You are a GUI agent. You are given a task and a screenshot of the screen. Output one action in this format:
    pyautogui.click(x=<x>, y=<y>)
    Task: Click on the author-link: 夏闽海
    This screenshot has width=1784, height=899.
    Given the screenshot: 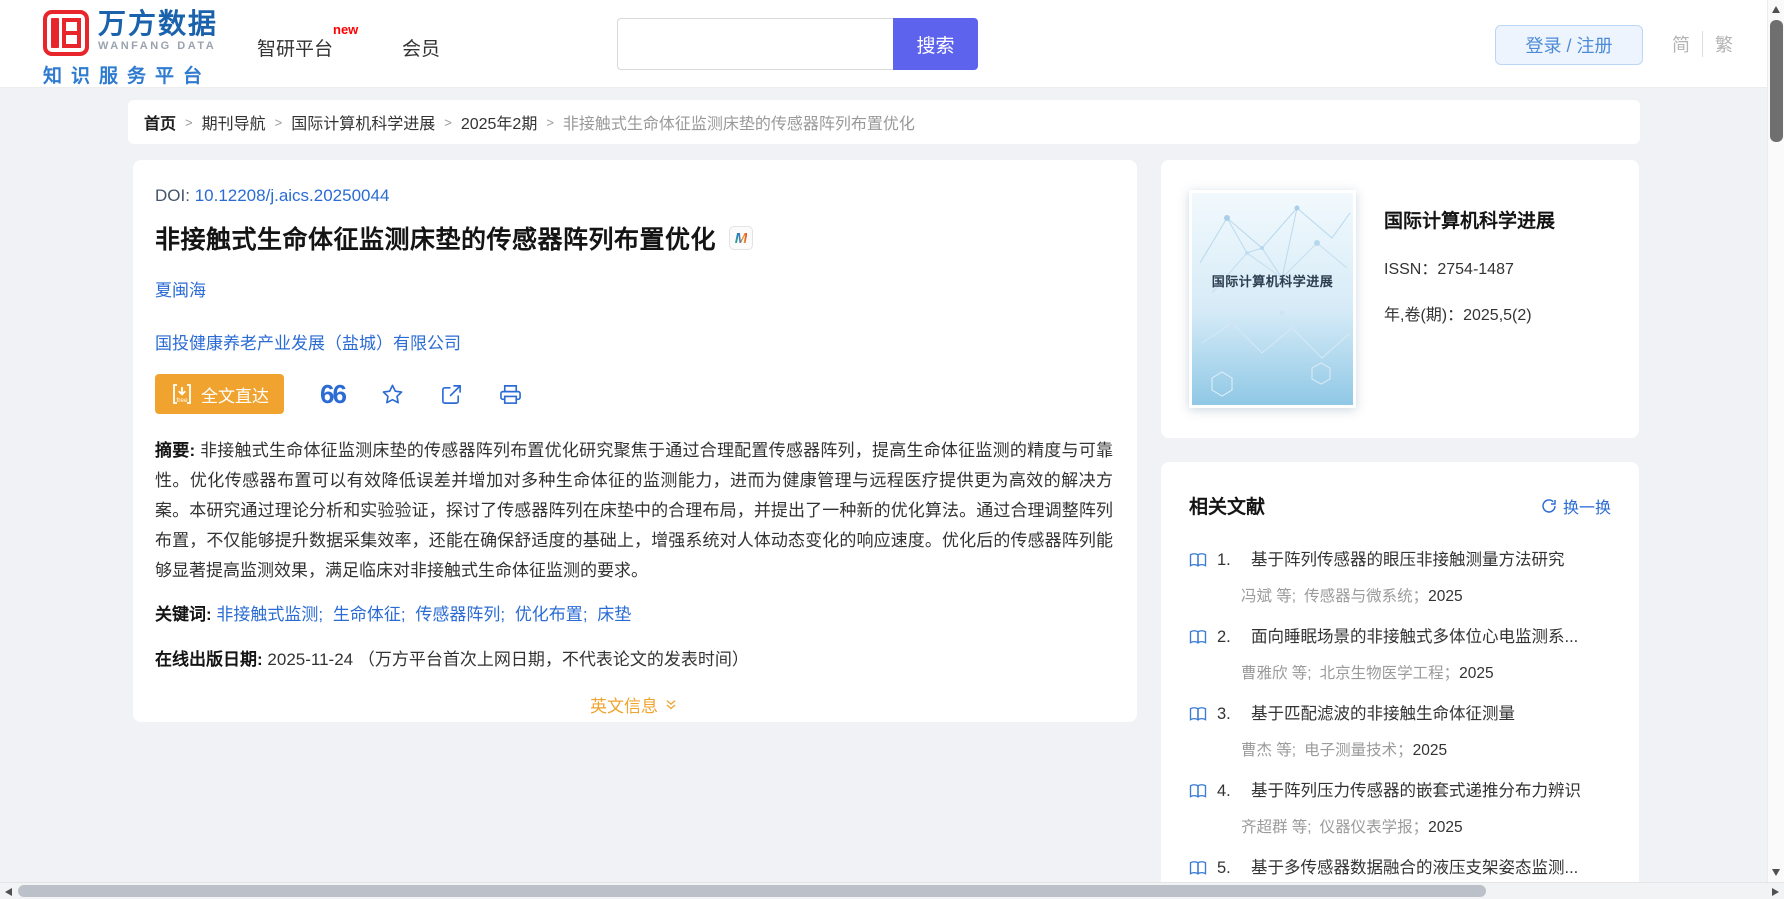 What is the action you would take?
    pyautogui.click(x=180, y=290)
    